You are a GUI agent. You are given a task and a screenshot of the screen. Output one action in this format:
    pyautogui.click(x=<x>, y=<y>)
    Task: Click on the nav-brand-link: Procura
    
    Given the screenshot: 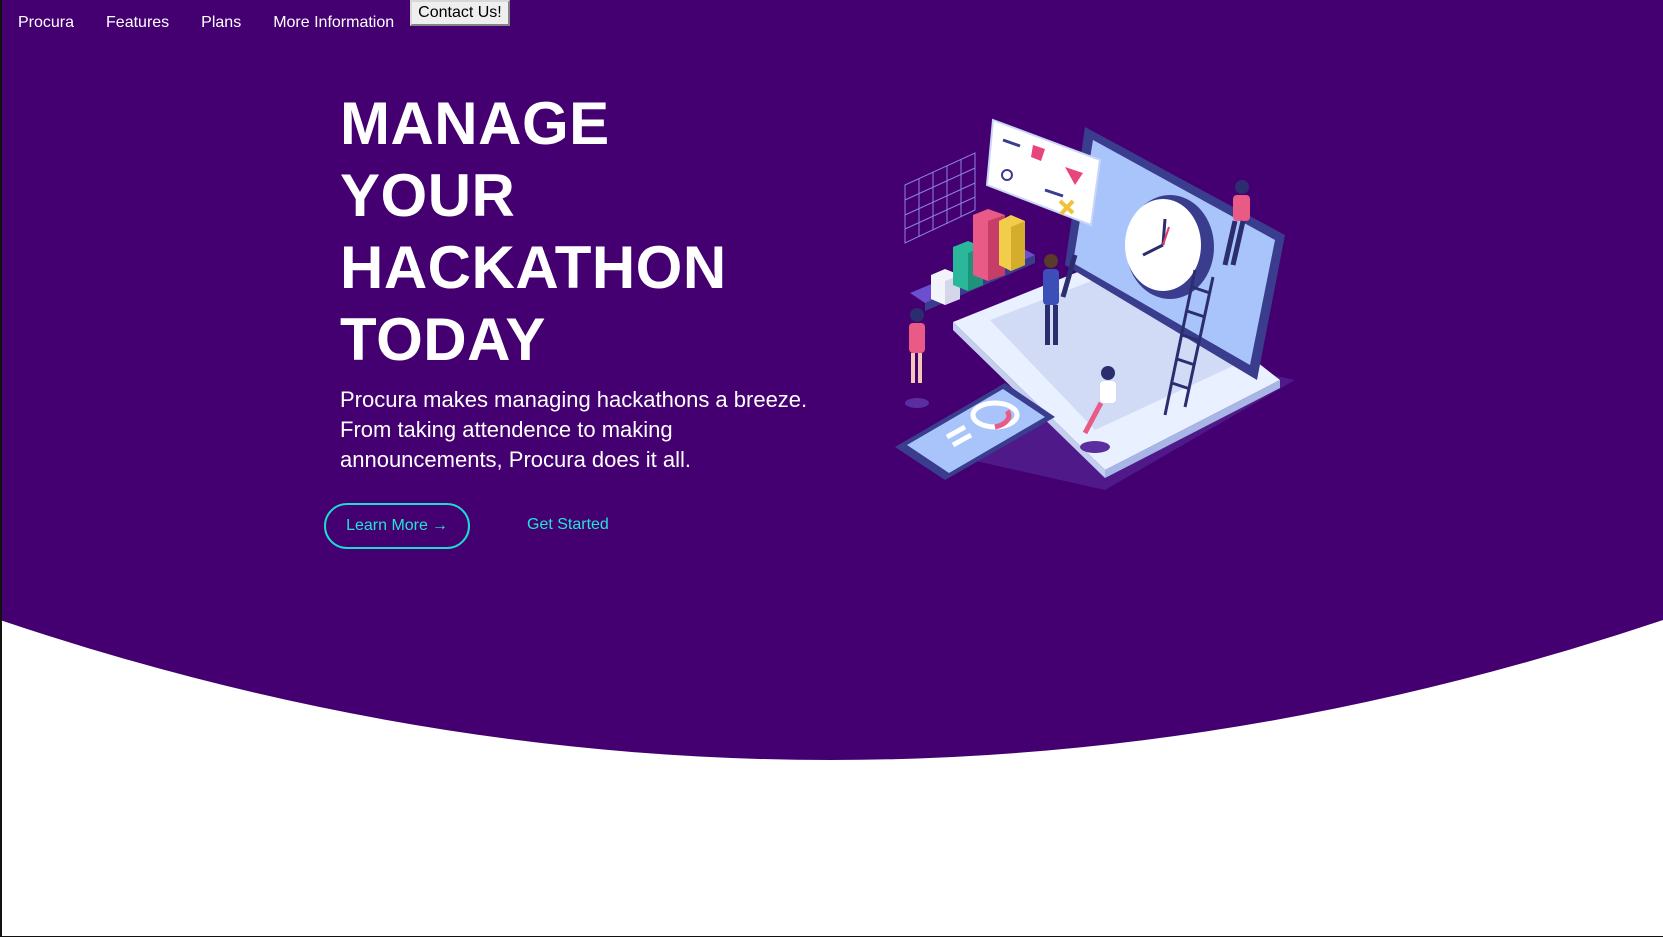 What is the action you would take?
    pyautogui.click(x=46, y=16)
    